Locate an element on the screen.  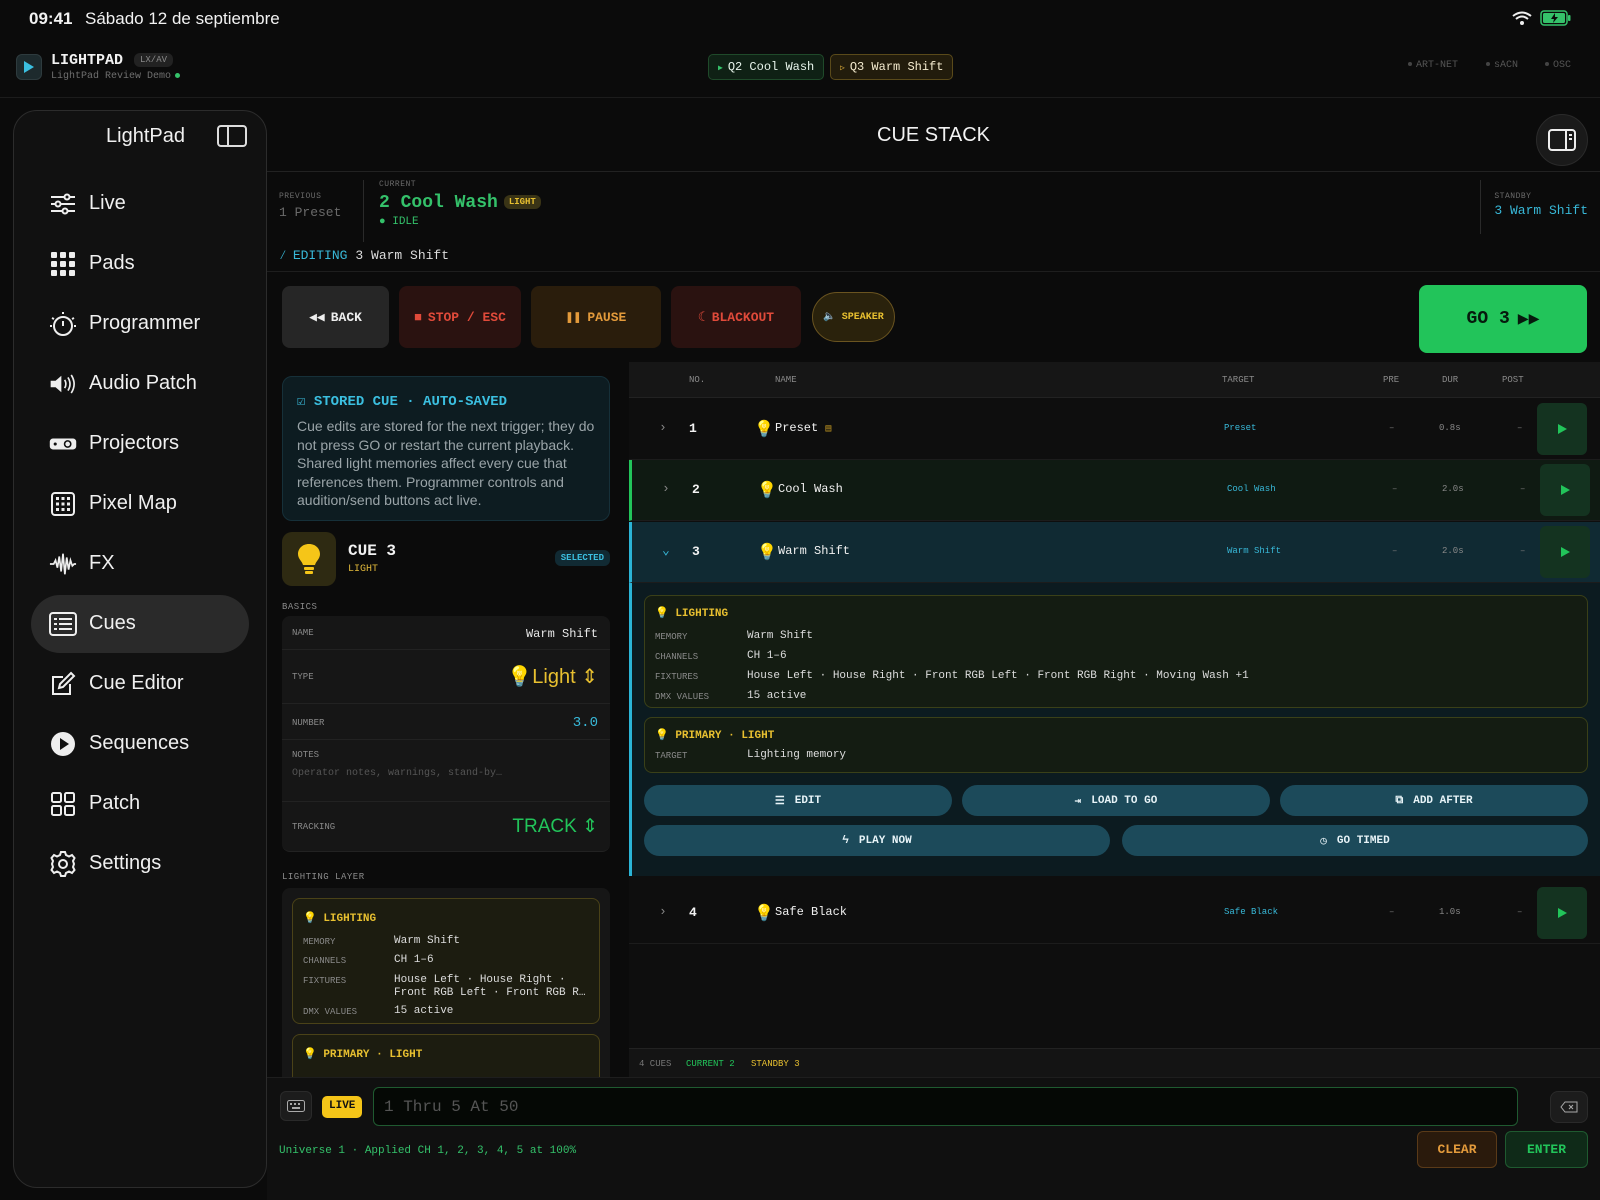
dmx-label: DMX VALUES is located at coordinates (330, 1012).